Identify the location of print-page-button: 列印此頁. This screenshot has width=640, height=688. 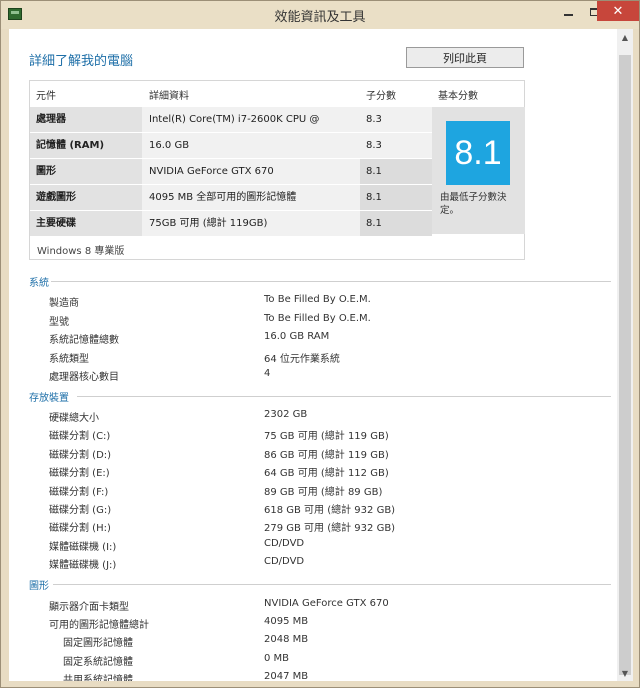
(465, 57).